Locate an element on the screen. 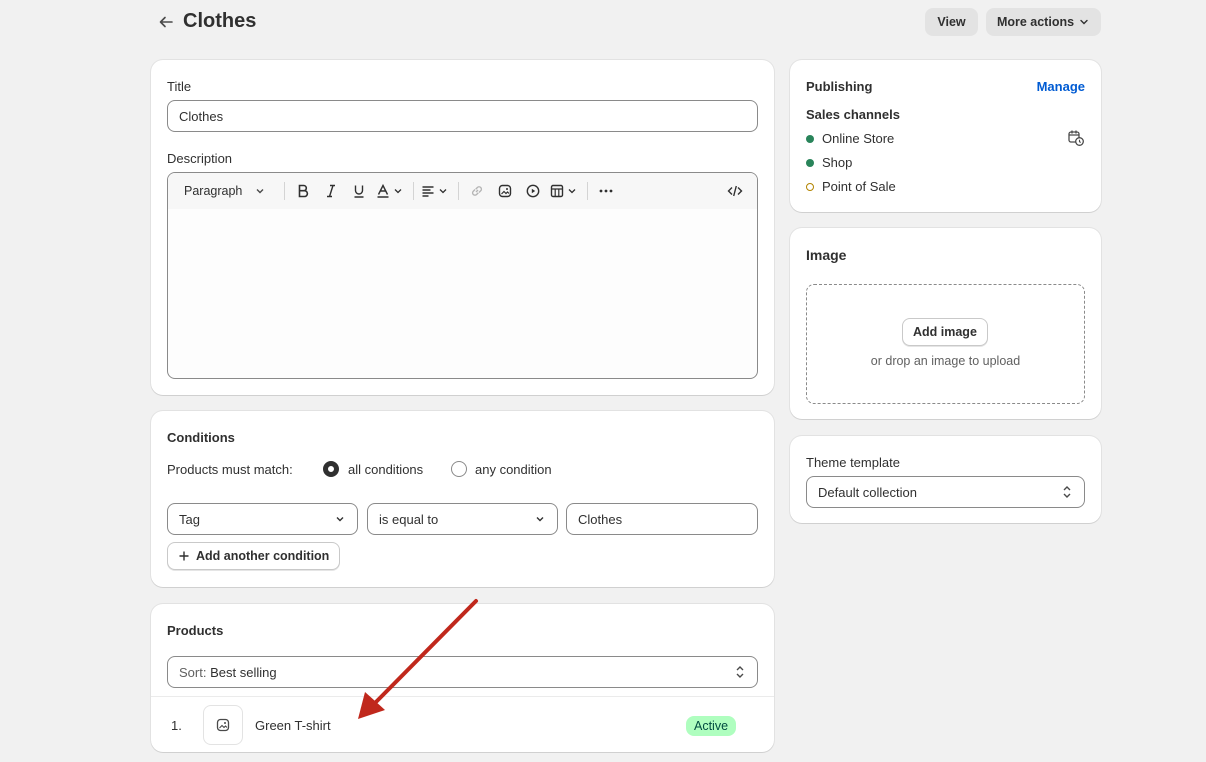 The width and height of the screenshot is (1206, 762). align-icon is located at coordinates (434, 191).